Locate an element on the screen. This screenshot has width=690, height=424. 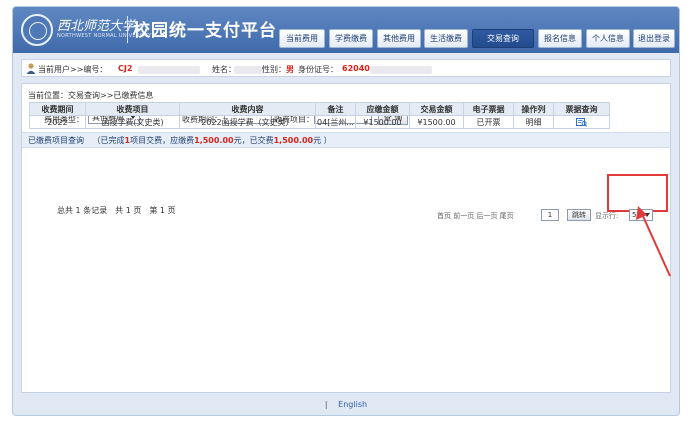
section-summary-prefix: （已完成 is located at coordinates (108, 140).